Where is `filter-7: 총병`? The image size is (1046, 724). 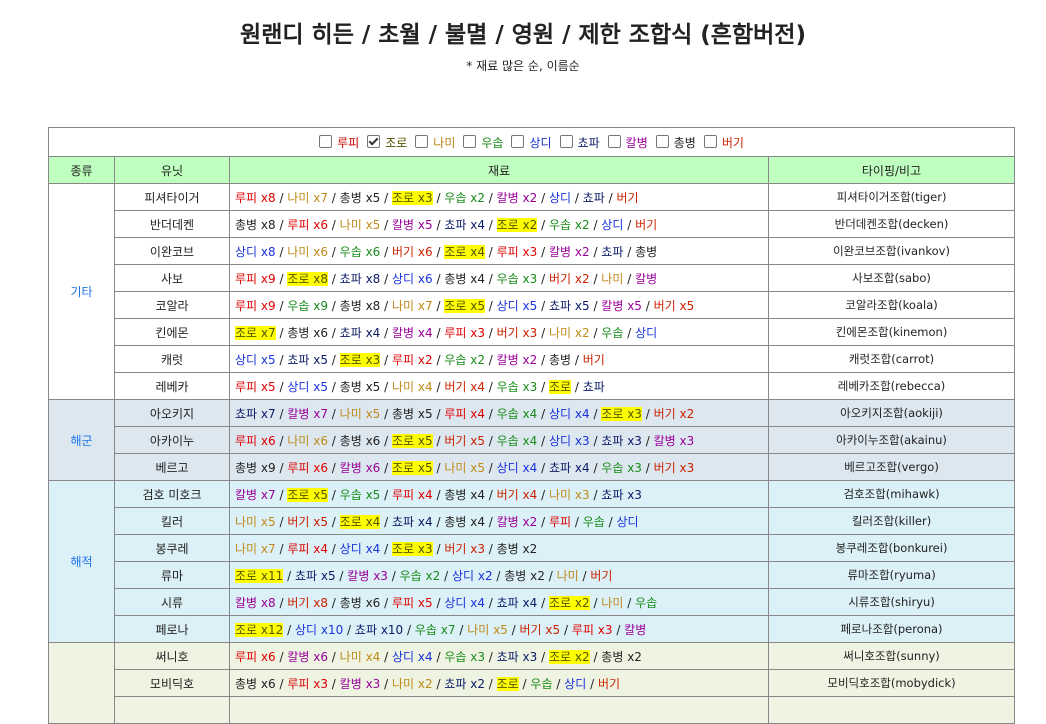 filter-7: 총병 is located at coordinates (675, 142).